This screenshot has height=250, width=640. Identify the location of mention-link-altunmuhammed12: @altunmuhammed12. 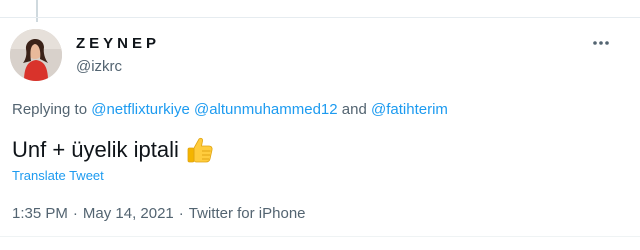
(266, 109).